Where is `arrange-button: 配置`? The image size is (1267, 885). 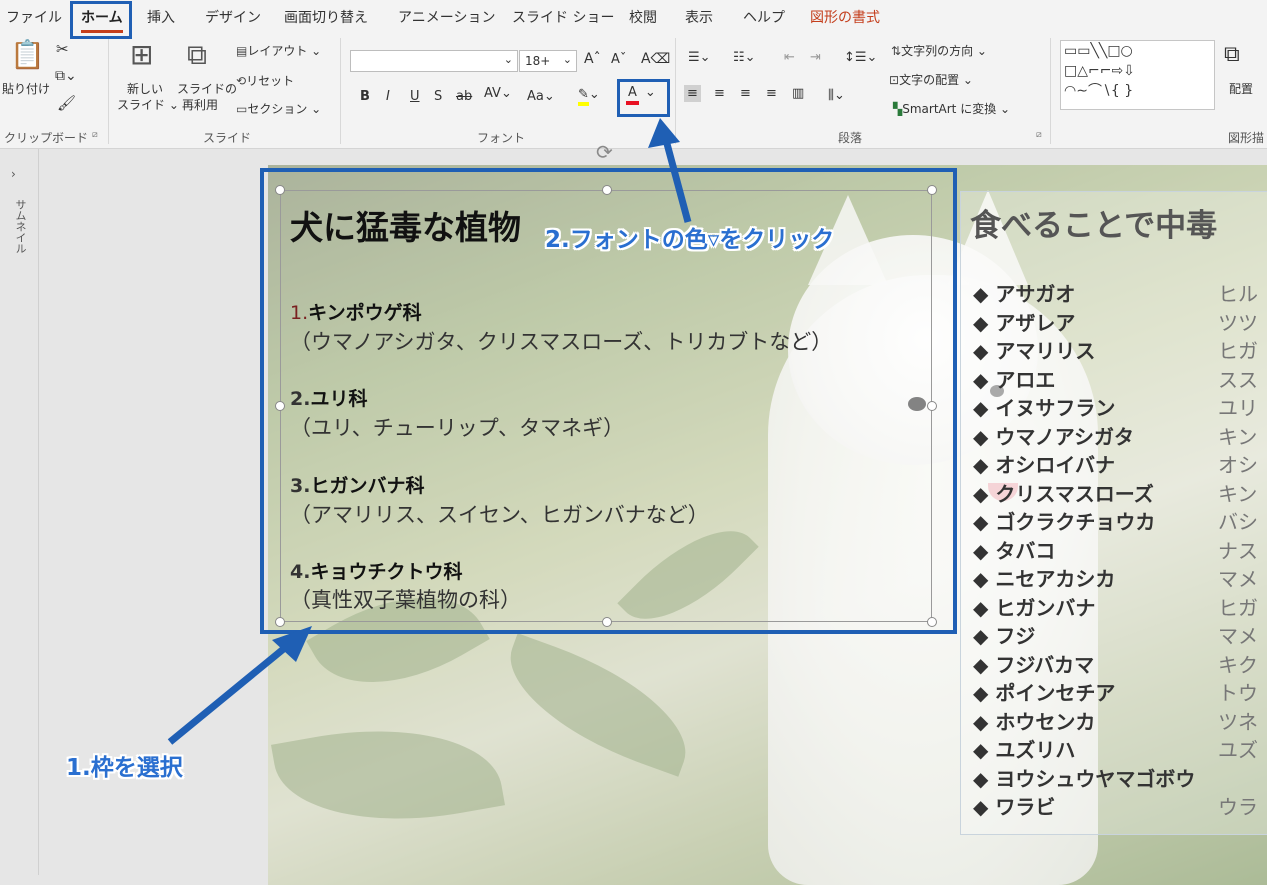
arrange-button: 配置 is located at coordinates (1241, 88).